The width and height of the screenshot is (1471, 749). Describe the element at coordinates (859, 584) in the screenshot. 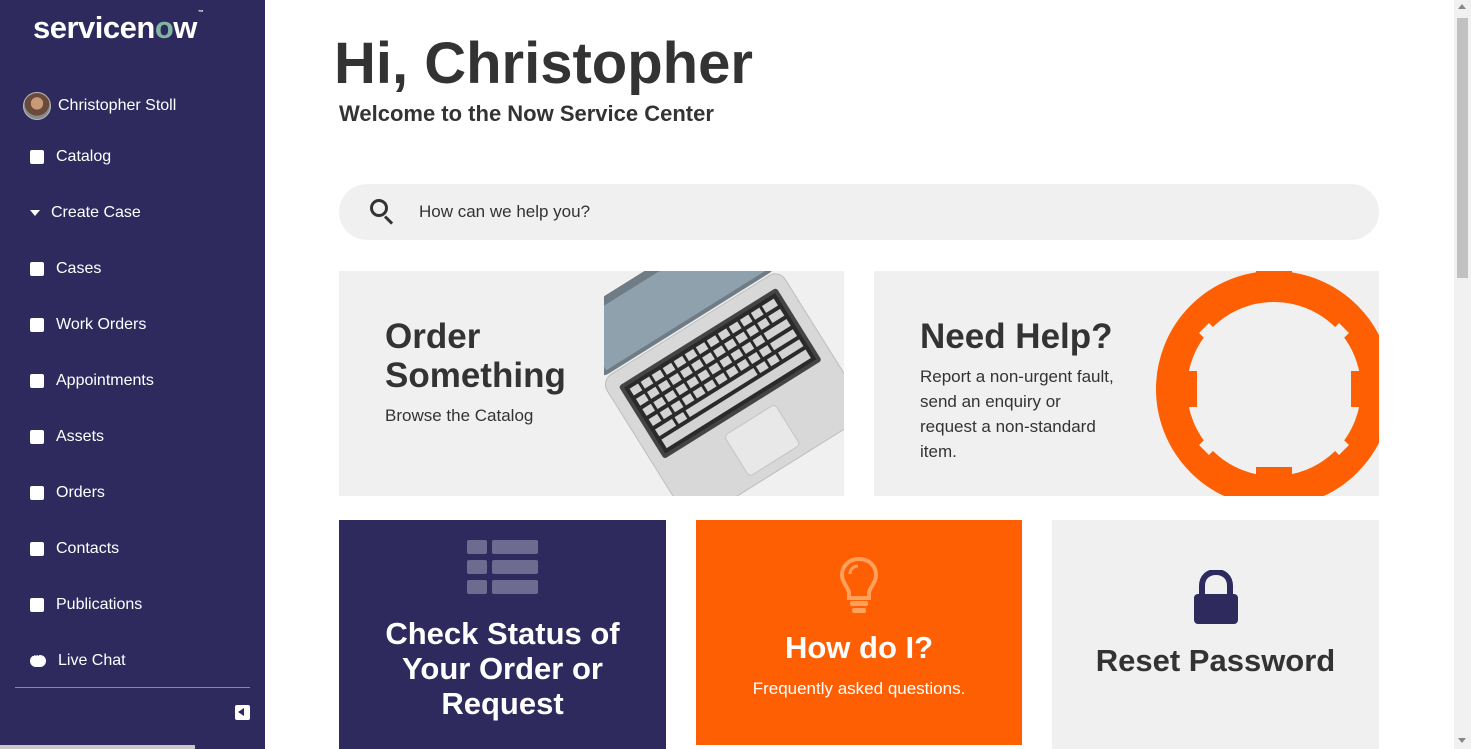

I see `lightbulb-icon` at that location.